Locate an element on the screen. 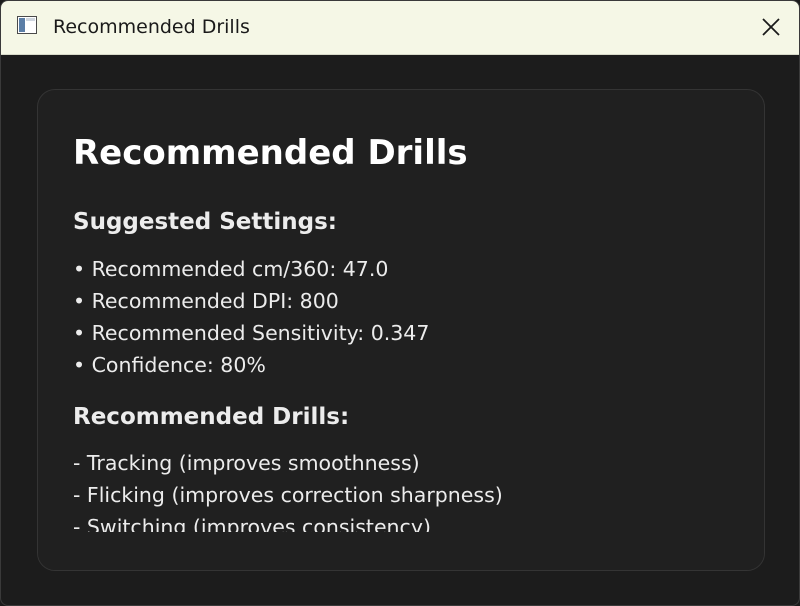 This screenshot has width=800, height=606. title-bar: Recommended Drills is located at coordinates (400, 28).